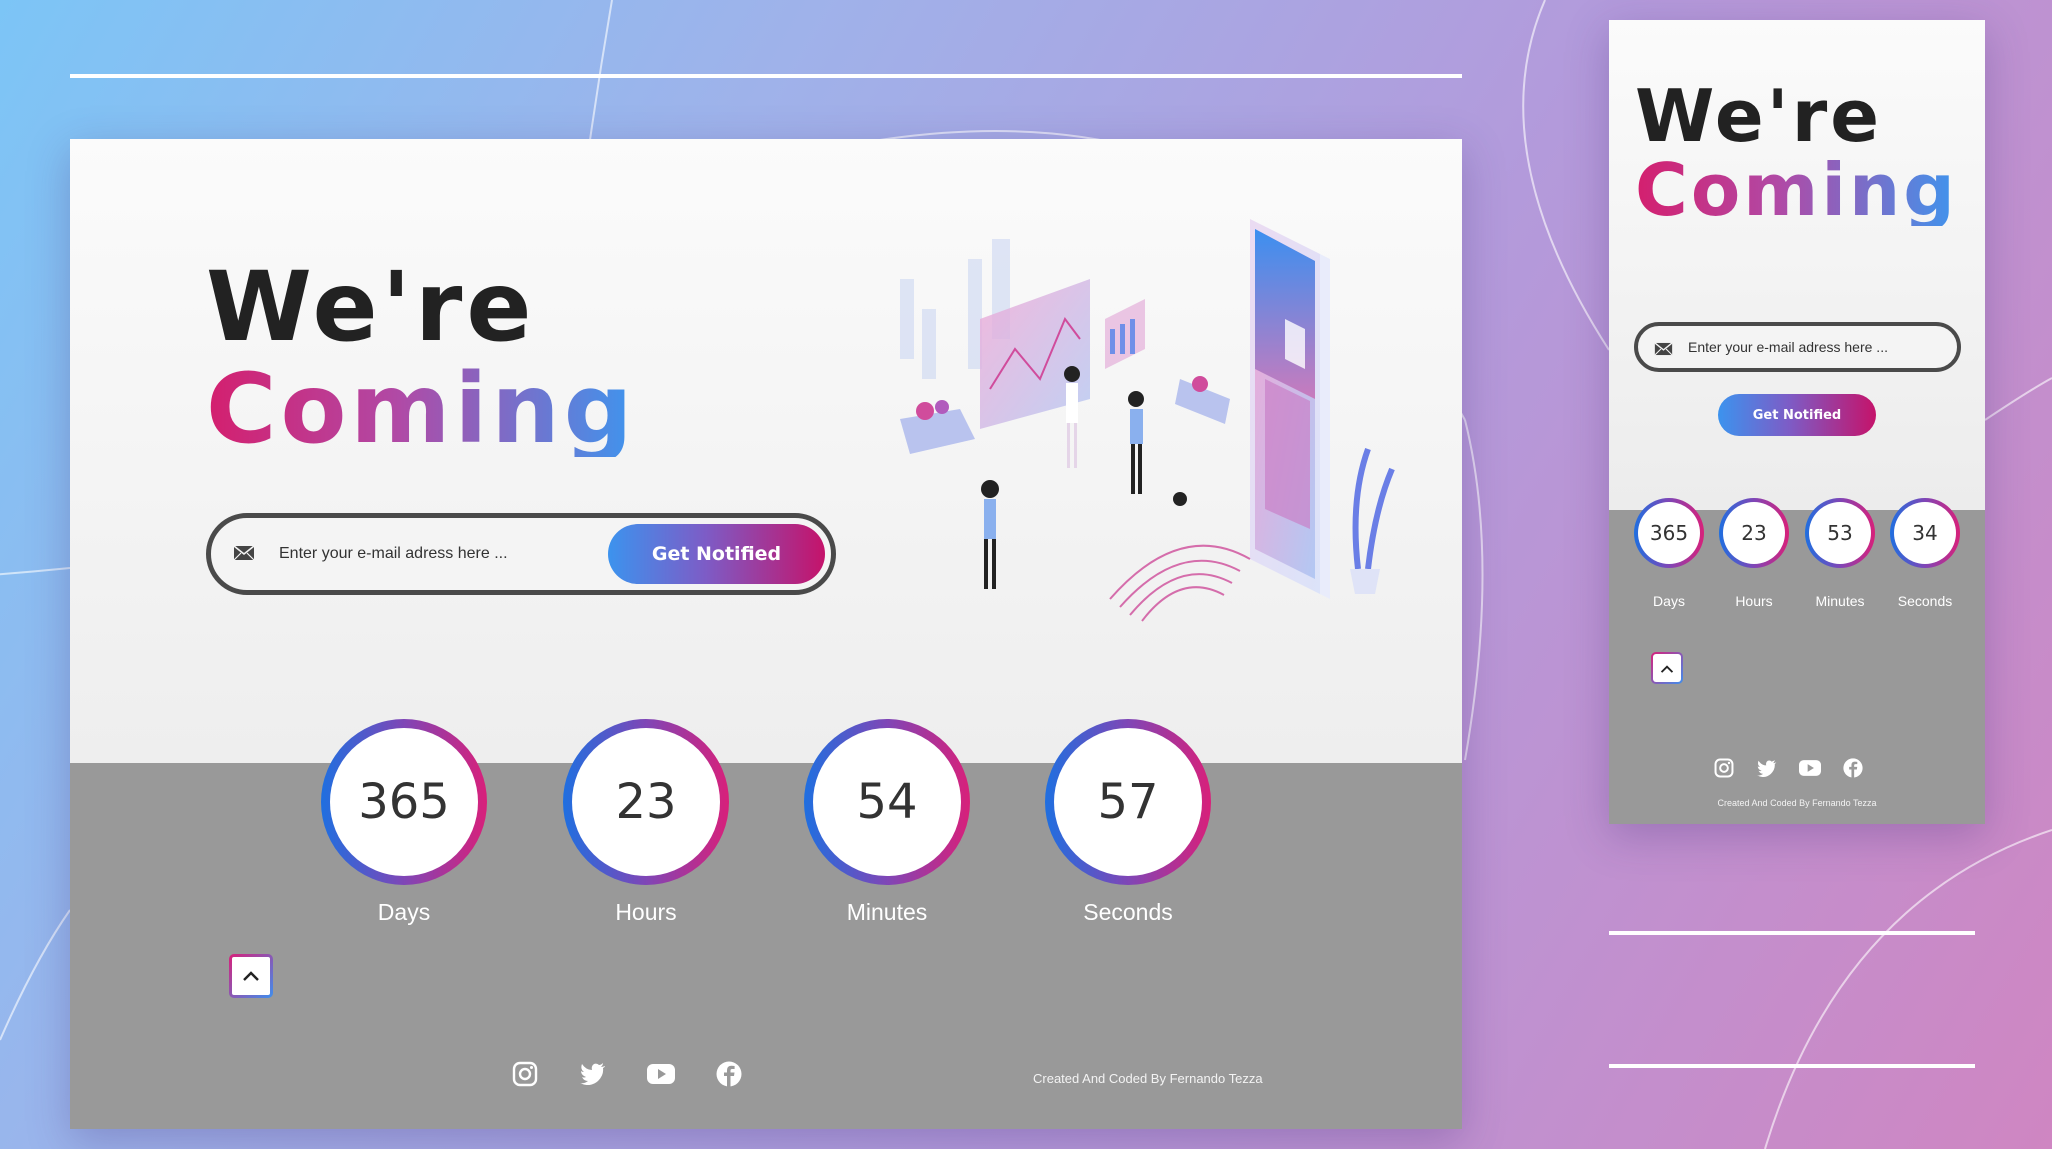 The image size is (2052, 1149). Describe the element at coordinates (1147, 420) in the screenshot. I see `hero-illustration` at that location.